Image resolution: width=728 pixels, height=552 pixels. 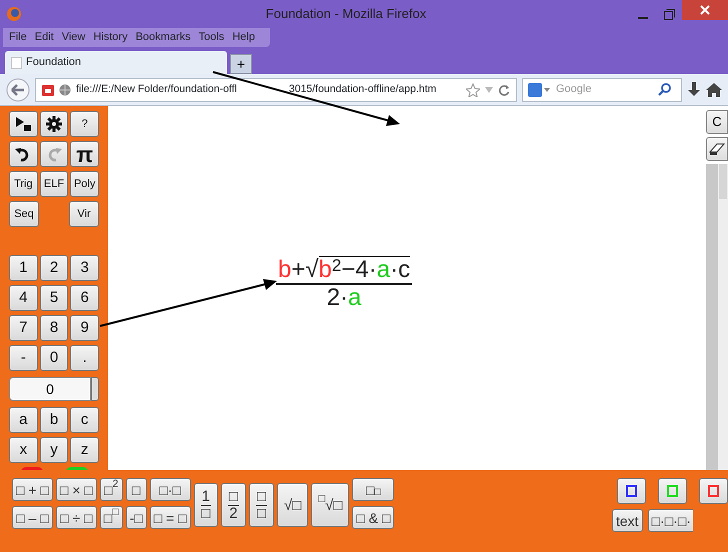 What do you see at coordinates (473, 89) in the screenshot?
I see `star-icon` at bounding box center [473, 89].